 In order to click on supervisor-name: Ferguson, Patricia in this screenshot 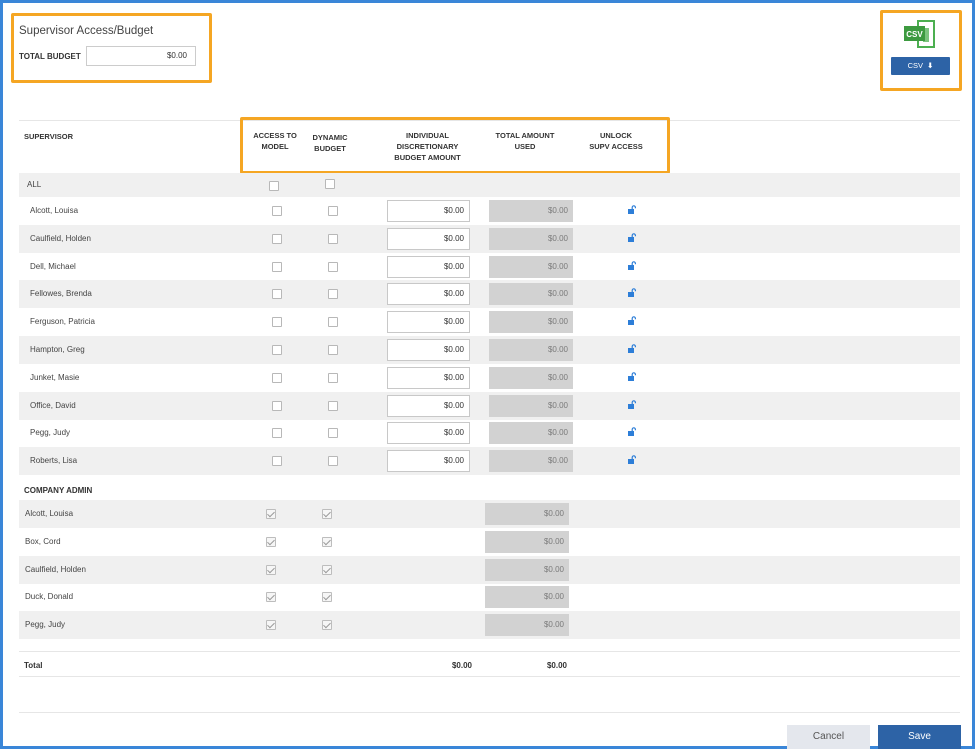, I will do `click(62, 322)`.